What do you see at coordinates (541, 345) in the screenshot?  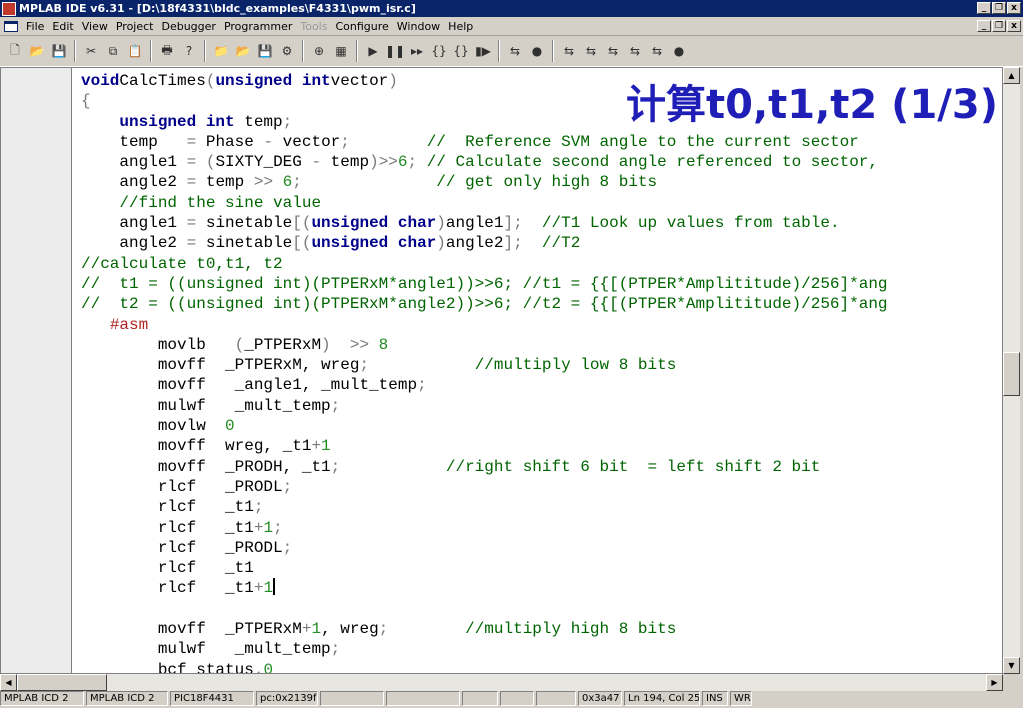 I see `code-line: movlb (_PTPERxM) >> 8` at bounding box center [541, 345].